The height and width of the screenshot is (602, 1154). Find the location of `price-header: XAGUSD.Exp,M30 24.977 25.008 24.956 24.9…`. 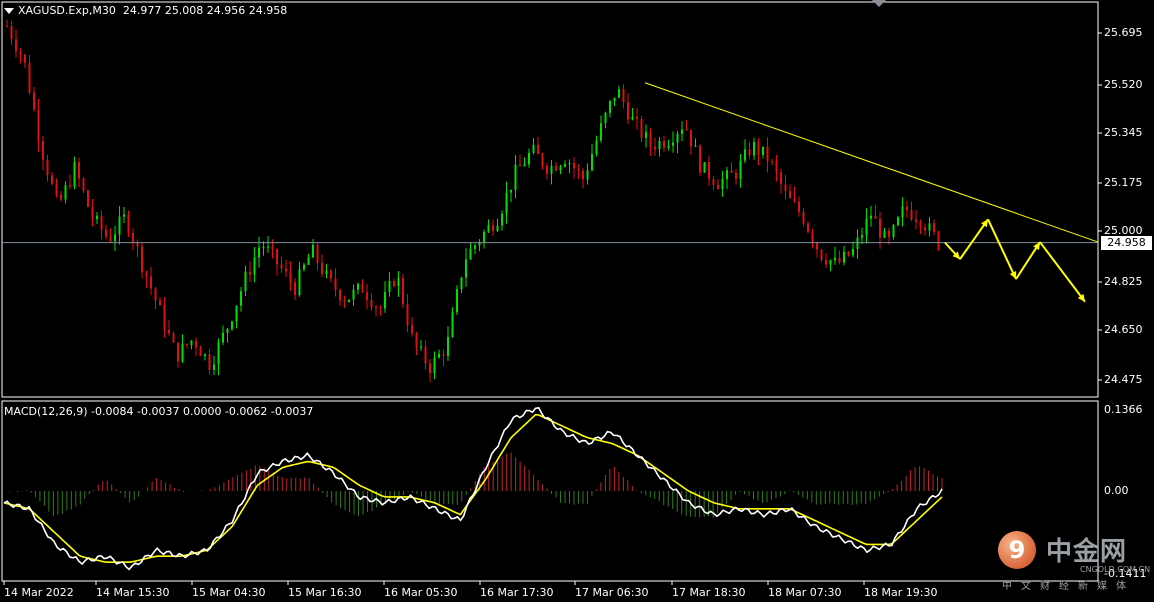

price-header: XAGUSD.Exp,M30 24.977 25.008 24.956 24.9… is located at coordinates (152, 10).